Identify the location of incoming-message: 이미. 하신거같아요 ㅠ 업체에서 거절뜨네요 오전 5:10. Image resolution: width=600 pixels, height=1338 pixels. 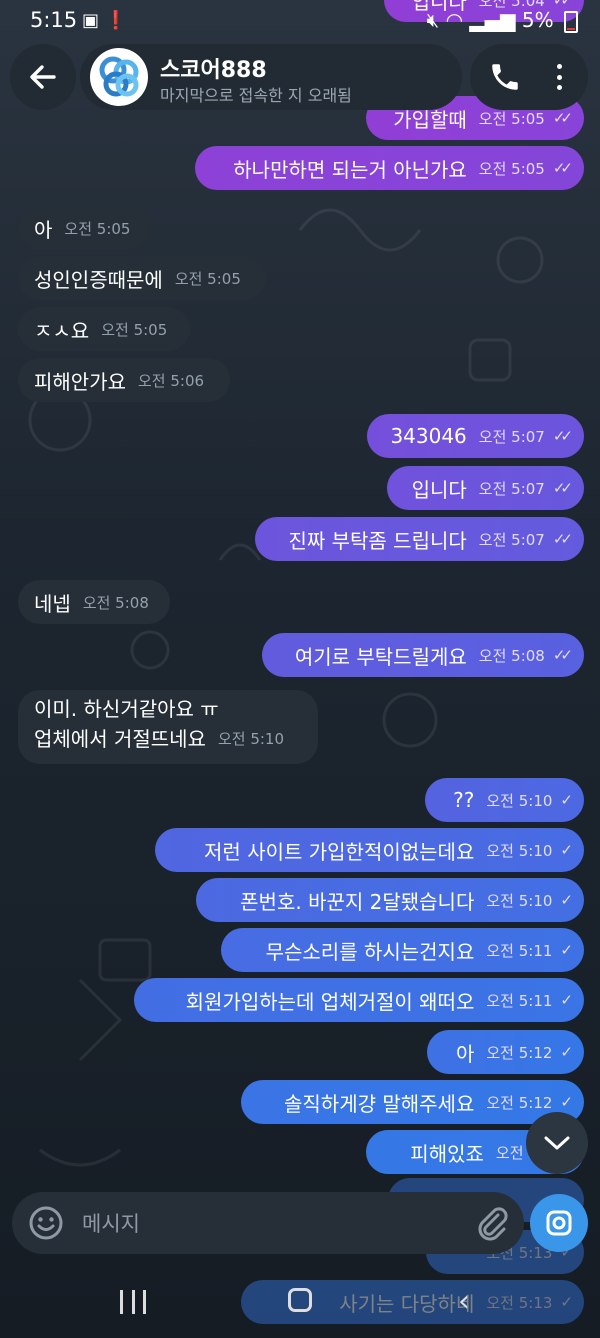
(168, 727).